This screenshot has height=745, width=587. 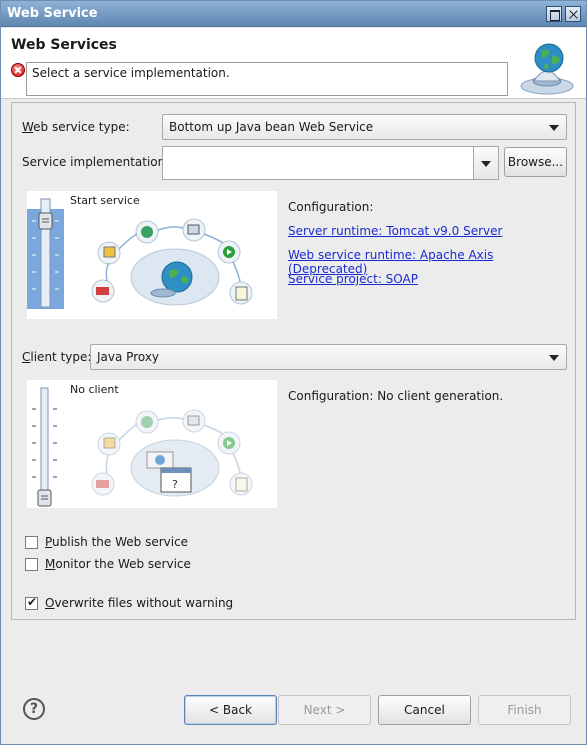 What do you see at coordinates (396, 396) in the screenshot?
I see `client-config-label: Configuration: No client generation.` at bounding box center [396, 396].